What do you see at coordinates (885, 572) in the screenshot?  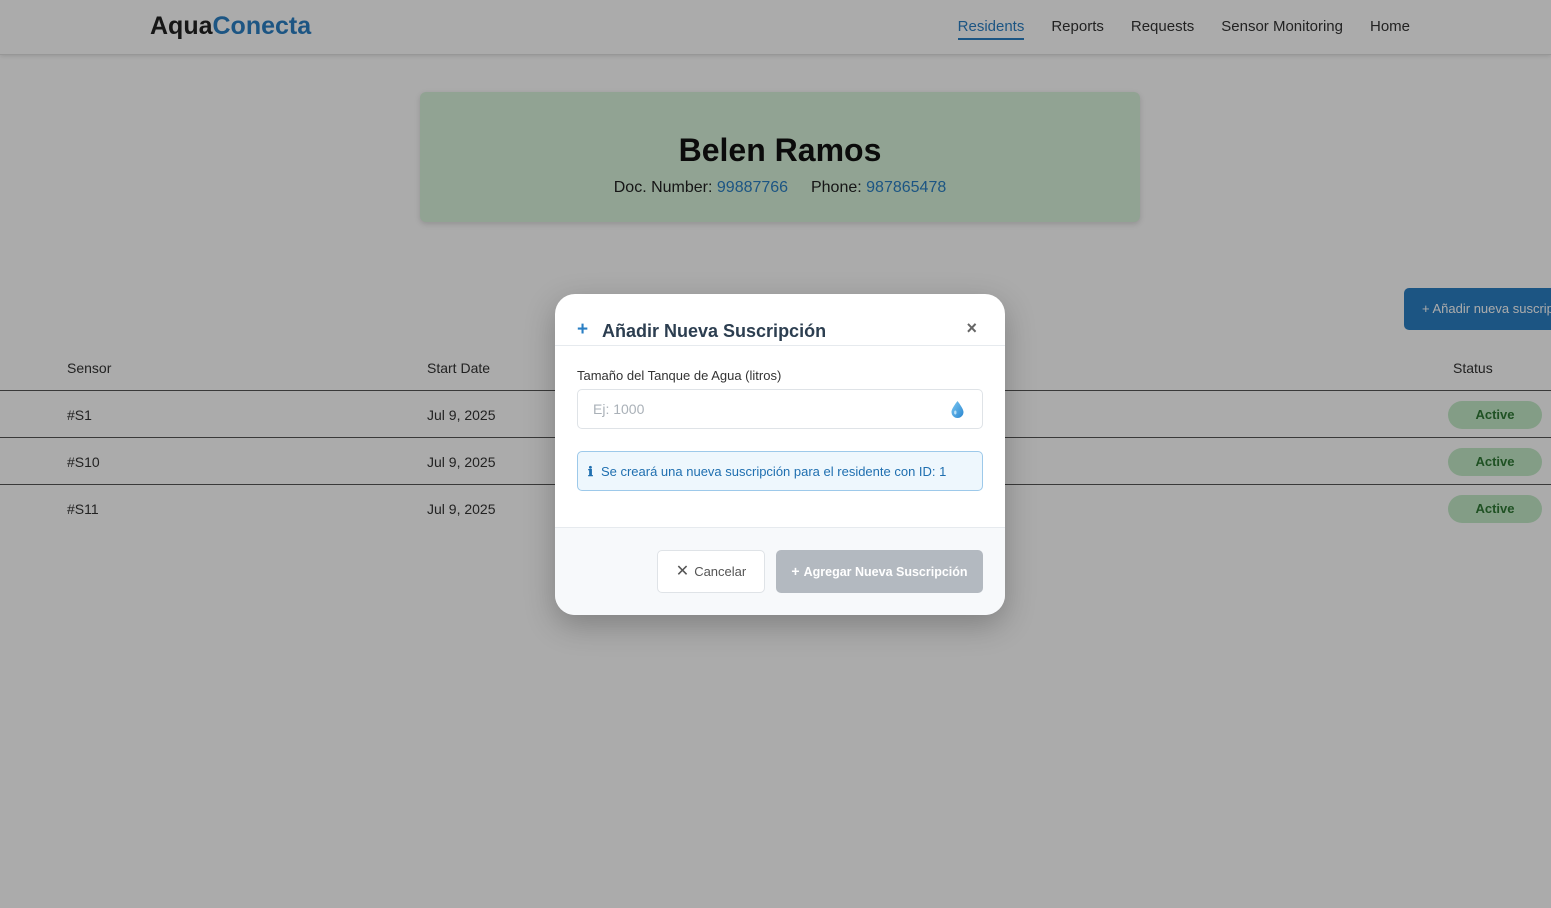 I see `submit-label: Agregar Nueva Suscripción` at bounding box center [885, 572].